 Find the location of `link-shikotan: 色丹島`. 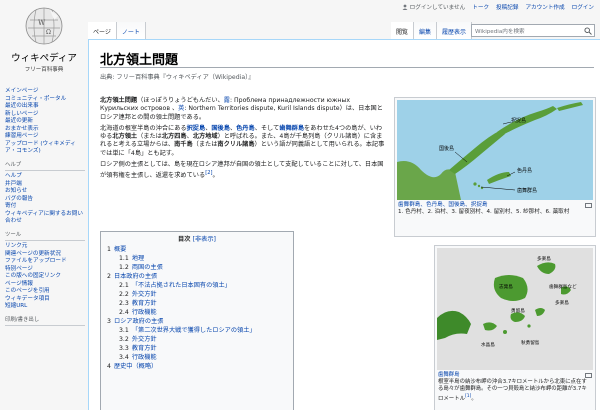

link-shikotan: 色丹島 is located at coordinates (245, 128).